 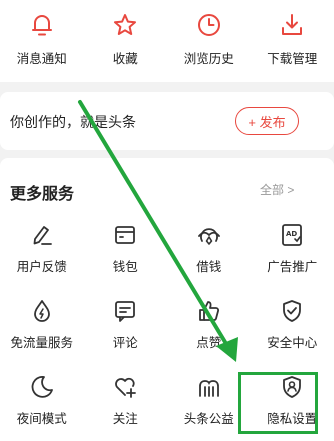 I want to click on drop-icon, so click(x=41, y=311).